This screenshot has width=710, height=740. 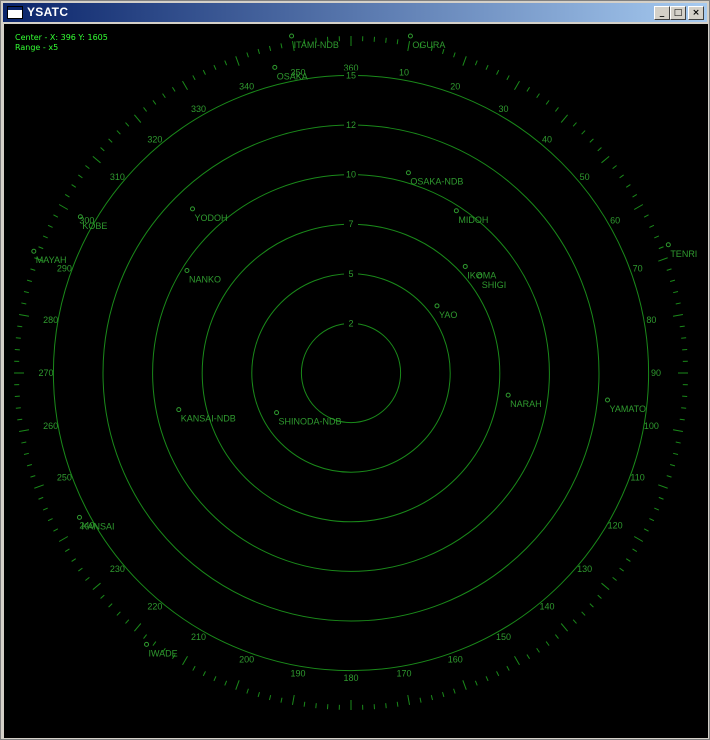 What do you see at coordinates (350, 323) in the screenshot?
I see `range-ring-label: 2` at bounding box center [350, 323].